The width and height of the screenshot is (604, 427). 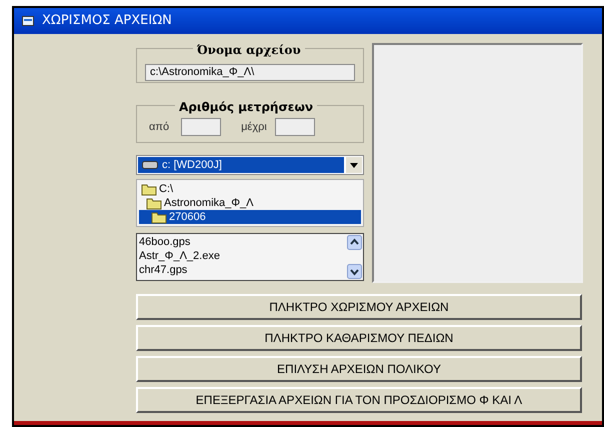 I want to click on action-button: ΠΛΗΚΤΡΟ ΧΩΡΙΣΜΟΥ ΑΡΧΕΙΩΝ, so click(x=359, y=307).